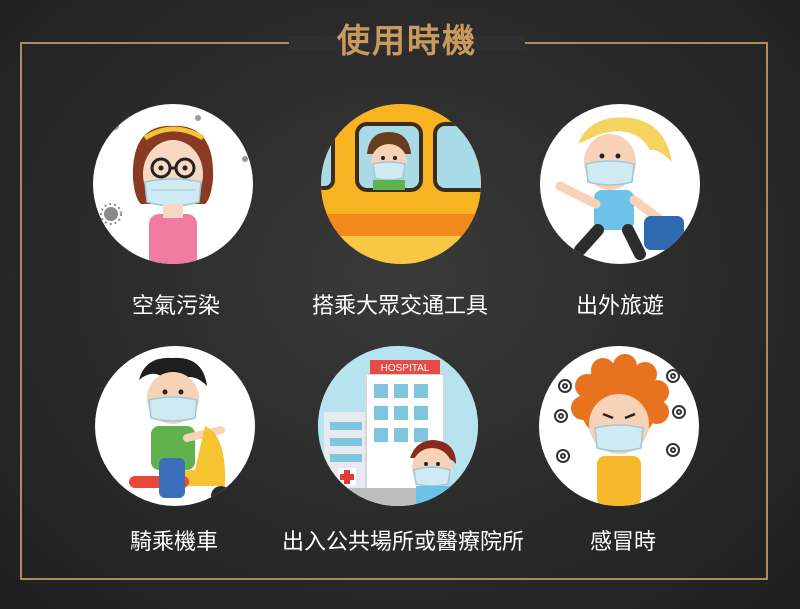 Image resolution: width=800 pixels, height=609 pixels. I want to click on usage-item-scooter, so click(175, 426).